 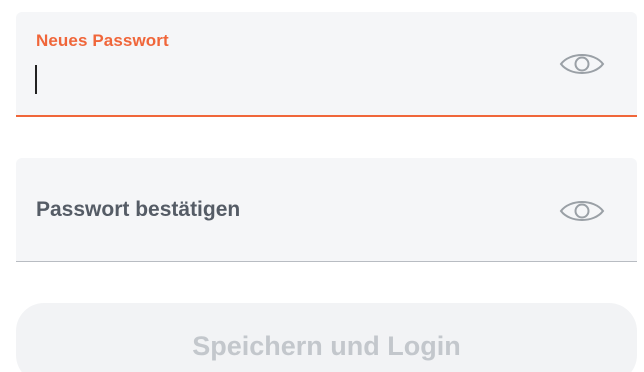 What do you see at coordinates (102, 40) in the screenshot?
I see `new-password-label: Neues Passwort` at bounding box center [102, 40].